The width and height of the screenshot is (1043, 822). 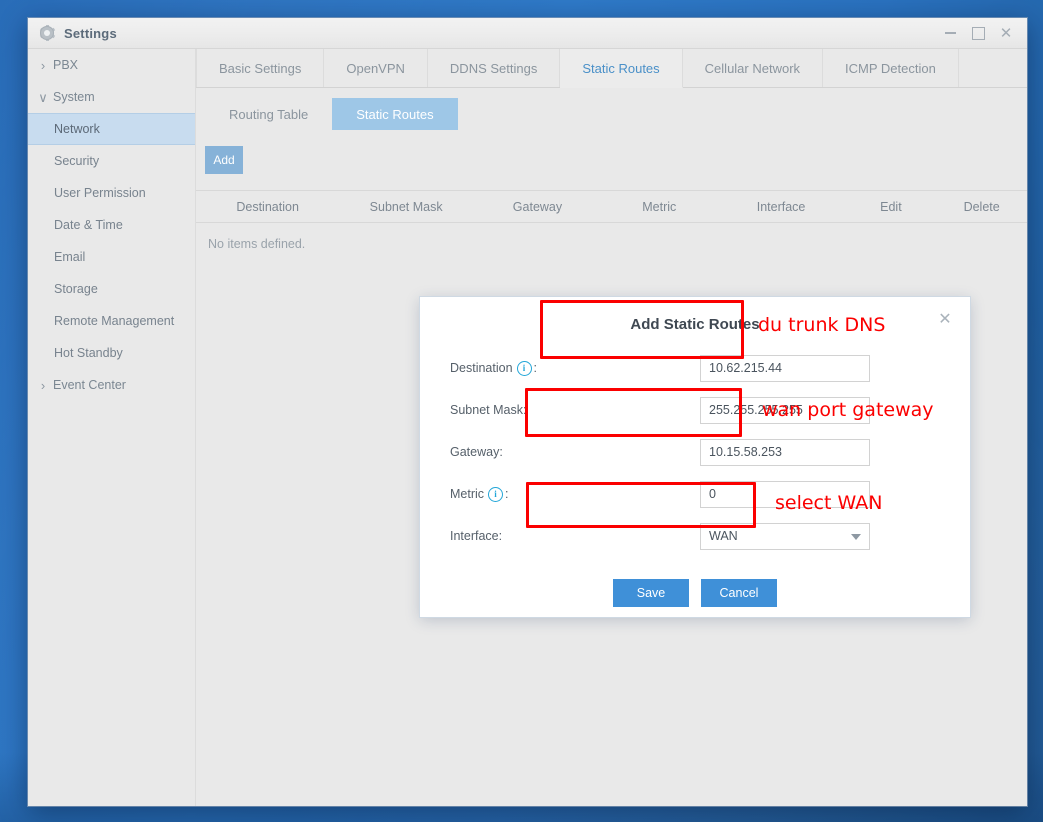 What do you see at coordinates (785, 368) in the screenshot?
I see `destination-input` at bounding box center [785, 368].